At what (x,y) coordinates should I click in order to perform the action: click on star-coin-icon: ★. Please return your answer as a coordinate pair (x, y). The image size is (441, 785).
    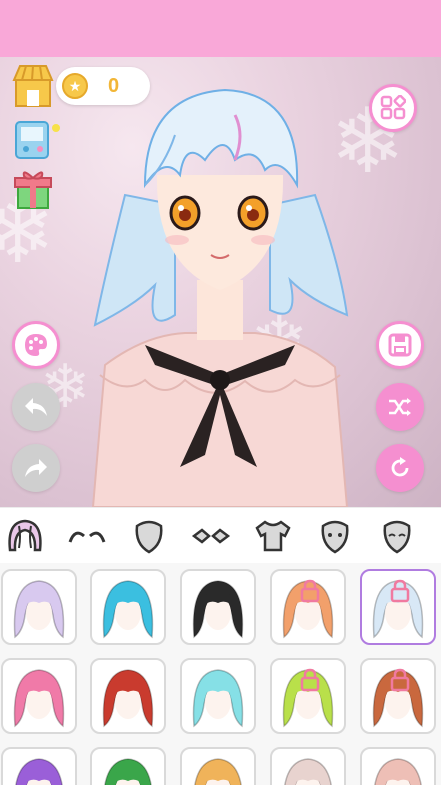
    Looking at the image, I should click on (75, 86).